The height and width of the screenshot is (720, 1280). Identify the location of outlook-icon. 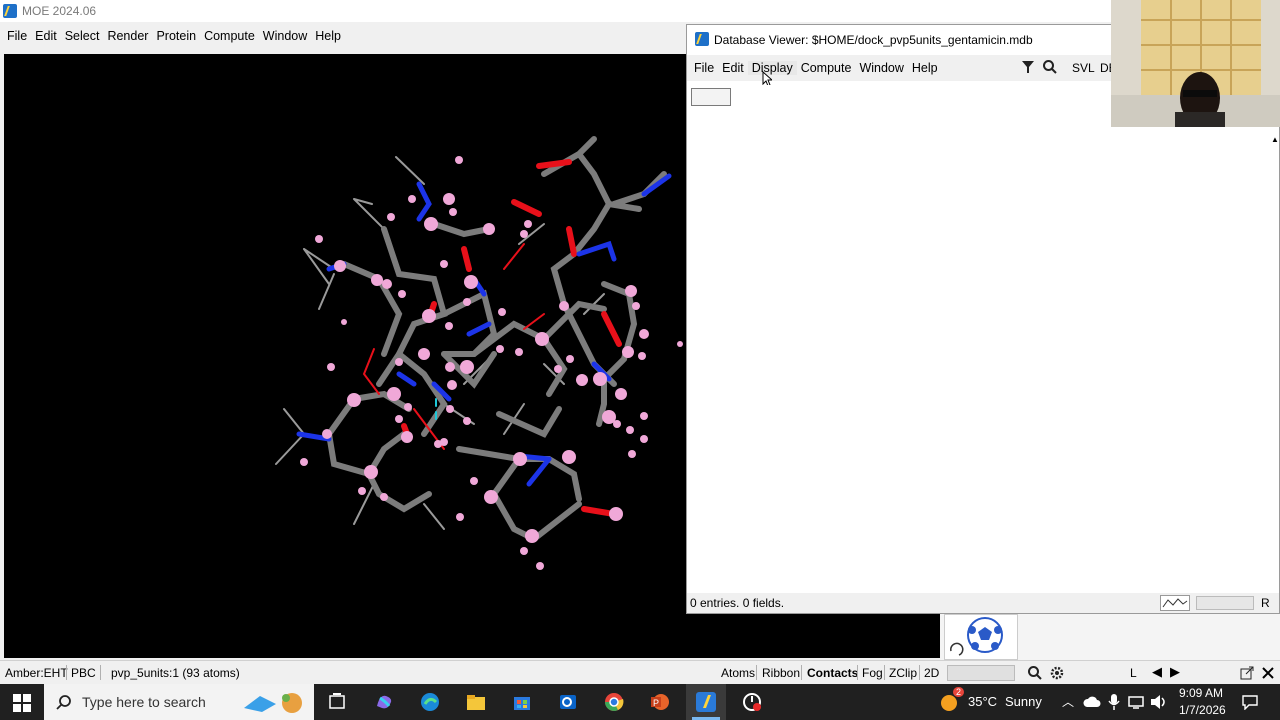
(568, 702).